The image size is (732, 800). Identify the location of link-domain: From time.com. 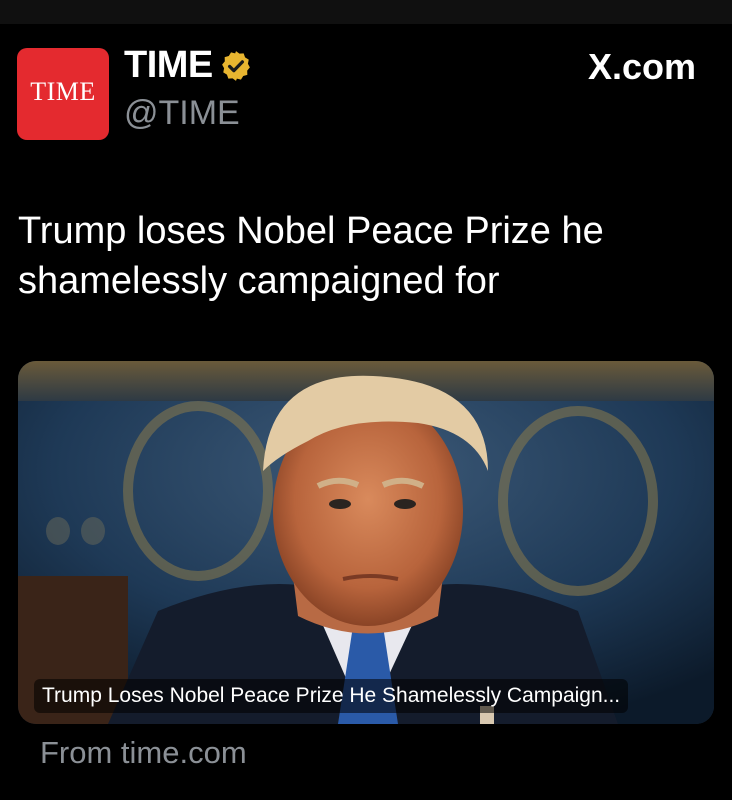
(143, 753).